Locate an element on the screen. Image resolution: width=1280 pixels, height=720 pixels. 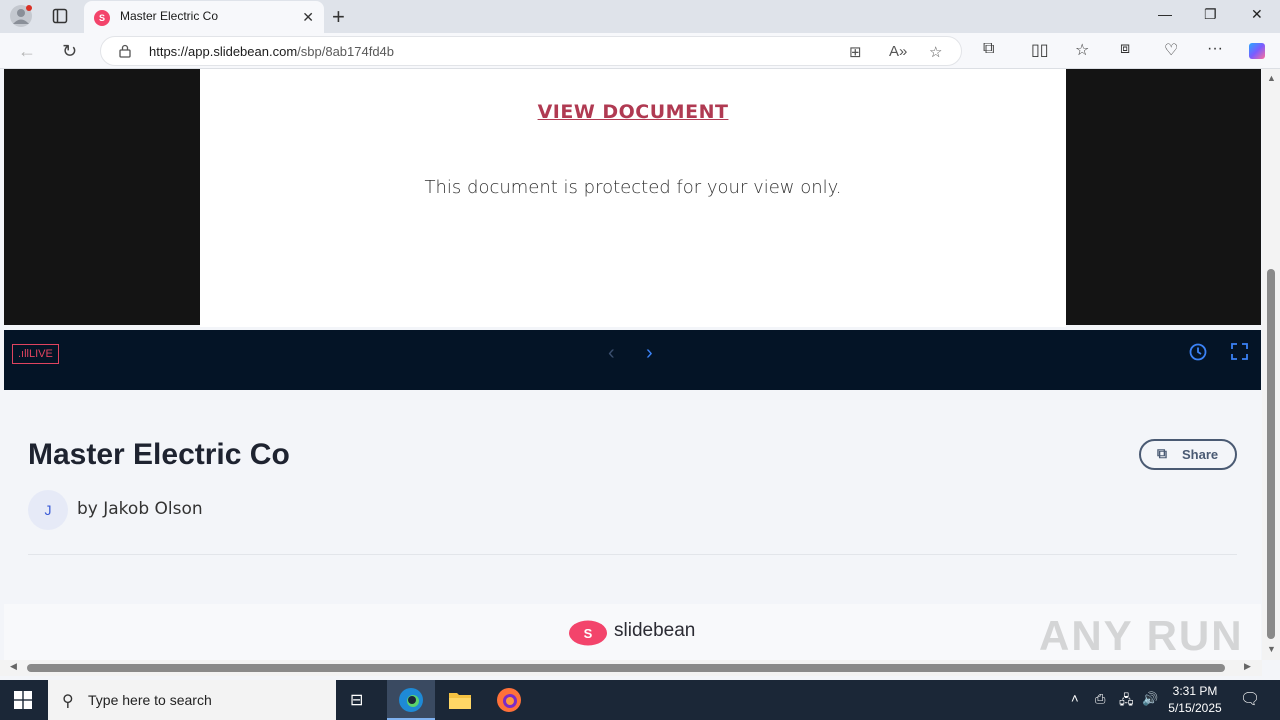
share-label: Share is located at coordinates (1200, 454).